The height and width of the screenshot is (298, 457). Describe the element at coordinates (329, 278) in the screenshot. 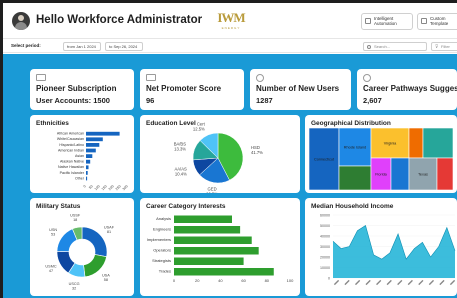

I see `income-y-tick: 0` at that location.